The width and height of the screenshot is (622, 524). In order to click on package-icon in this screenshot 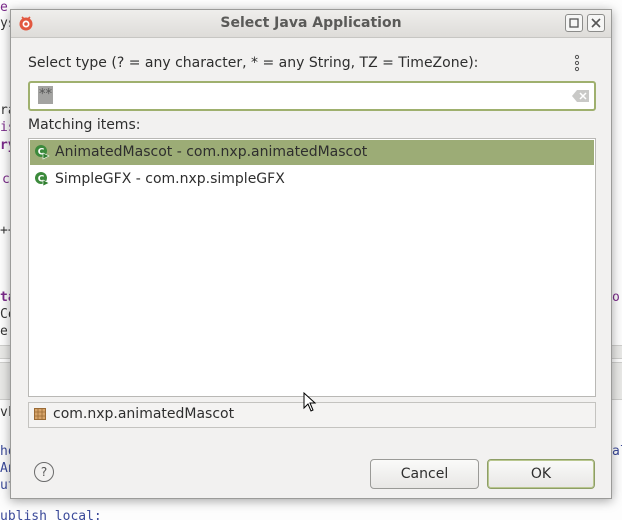, I will do `click(40, 414)`.